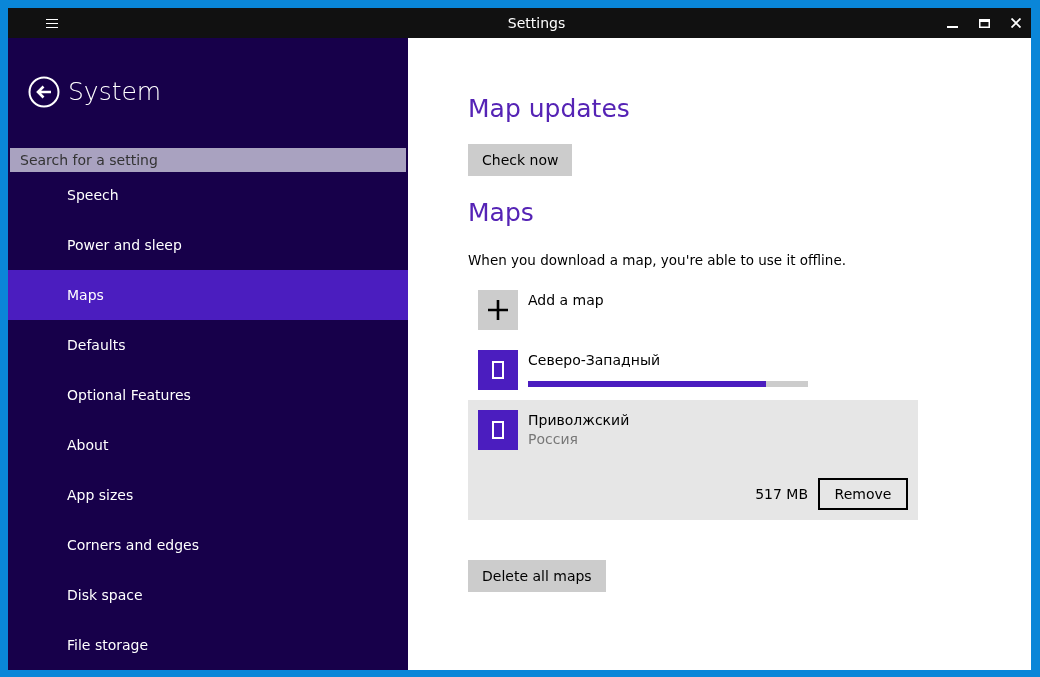 The width and height of the screenshot is (1040, 677). What do you see at coordinates (693, 460) in the screenshot?
I see `map-item-panel: Приволжский Россия 517 MB Remove` at bounding box center [693, 460].